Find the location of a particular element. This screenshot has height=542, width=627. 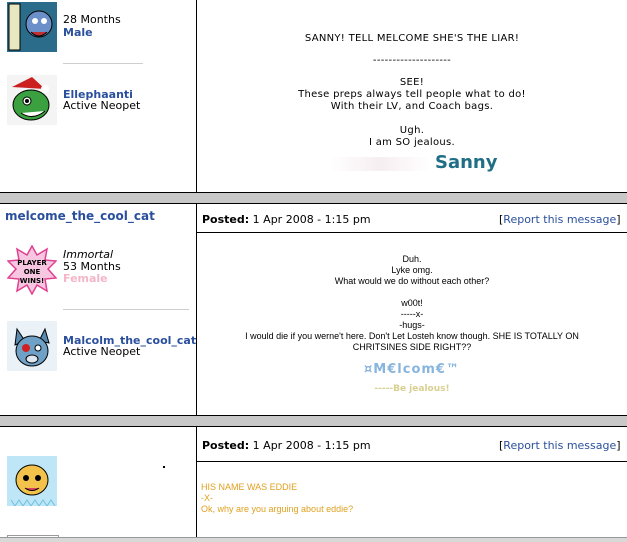

svg-text: ONE is located at coordinates (32, 272).